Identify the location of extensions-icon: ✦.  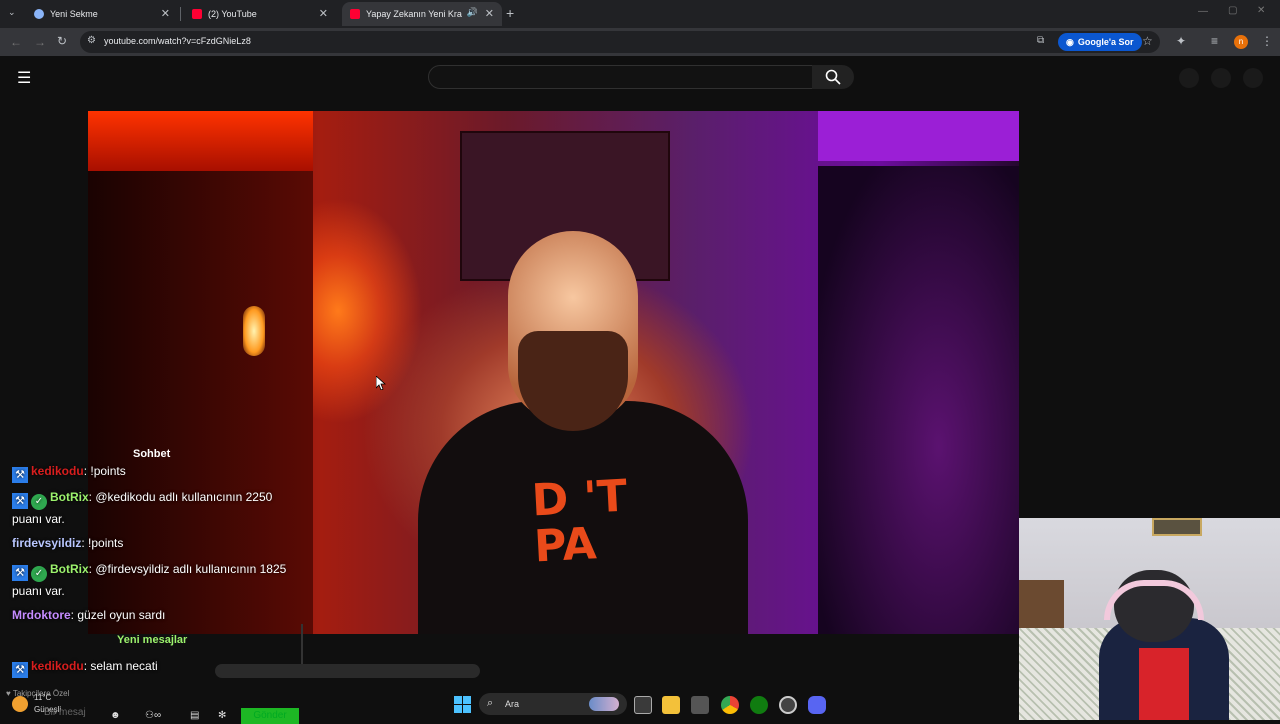
(1181, 41).